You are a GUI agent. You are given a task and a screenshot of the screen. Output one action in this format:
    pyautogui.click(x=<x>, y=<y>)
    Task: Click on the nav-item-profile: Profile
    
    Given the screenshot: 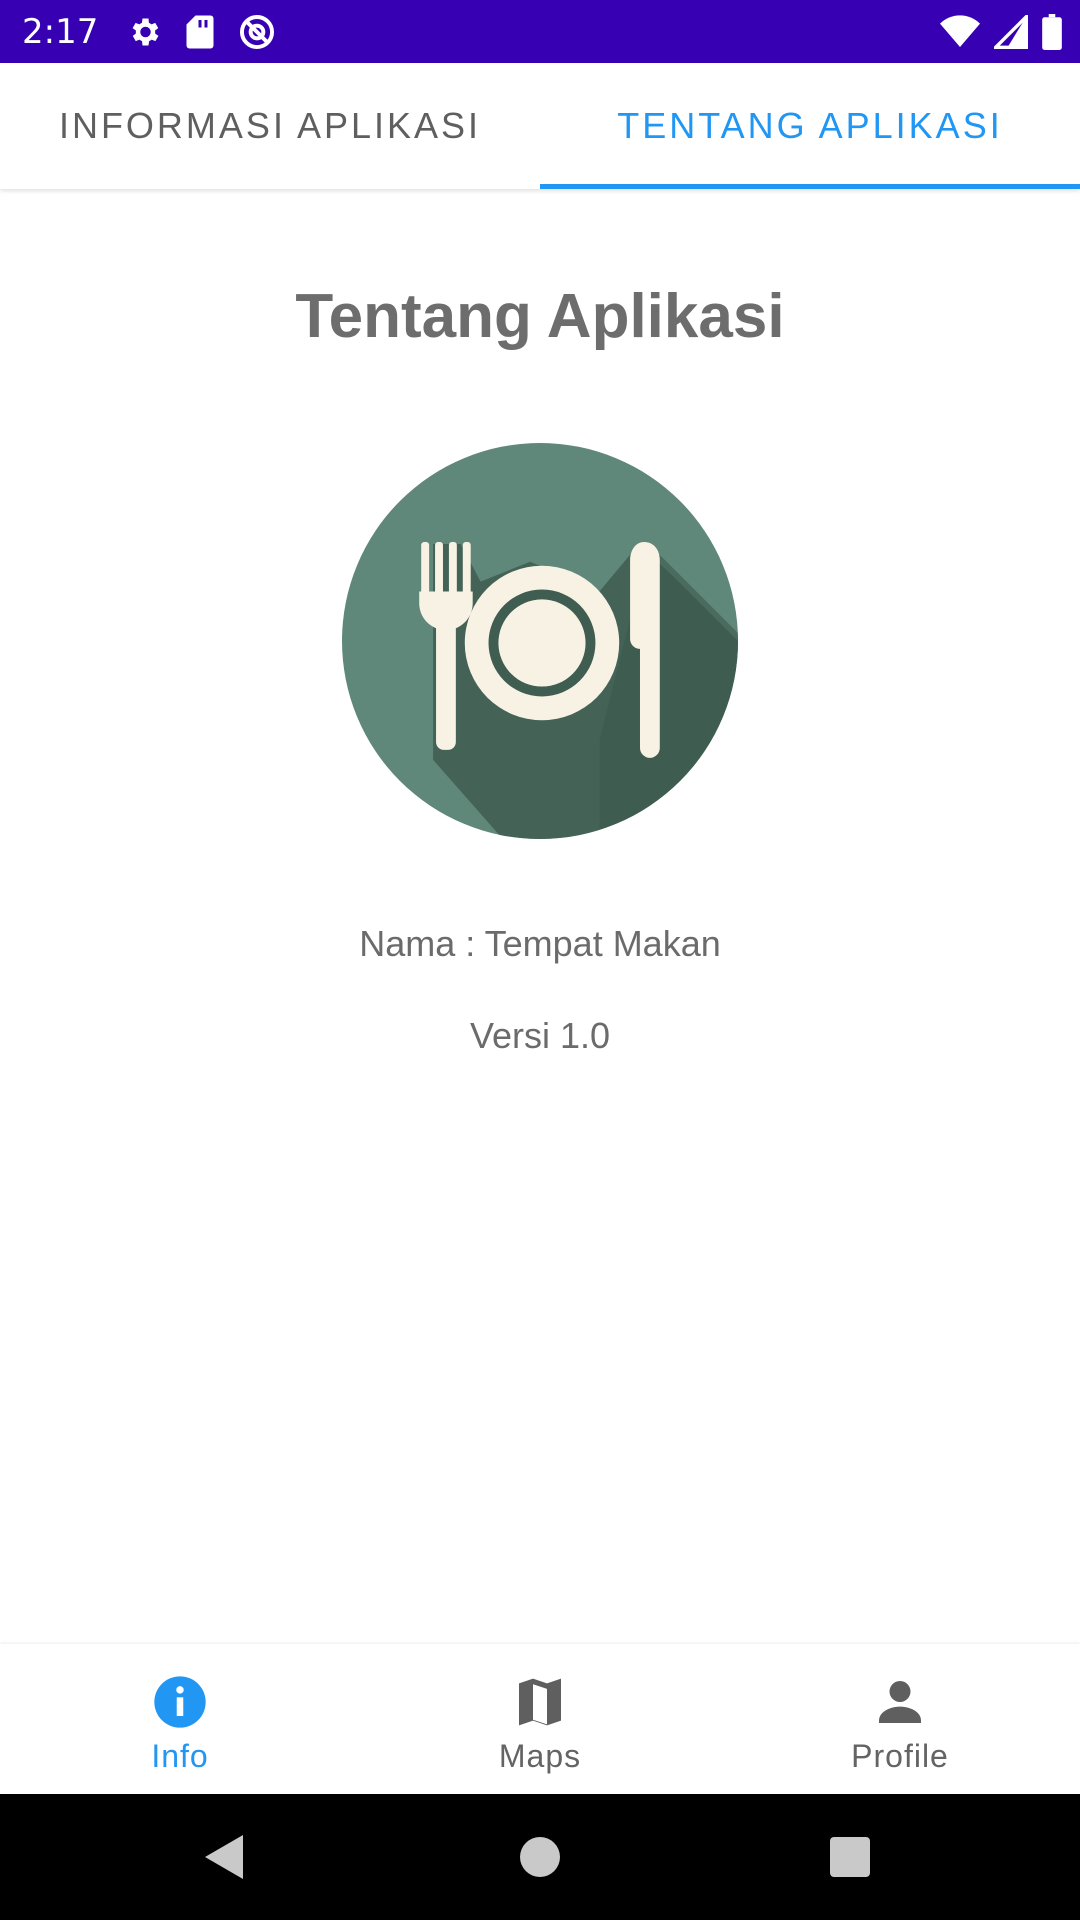 What is the action you would take?
    pyautogui.click(x=900, y=1719)
    